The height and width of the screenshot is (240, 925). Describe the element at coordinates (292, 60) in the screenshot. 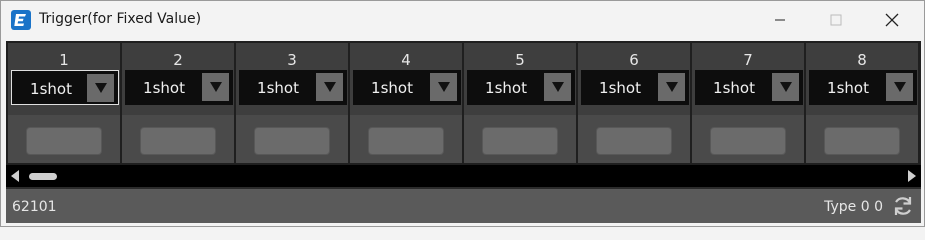

I see `channel-number: 3` at that location.